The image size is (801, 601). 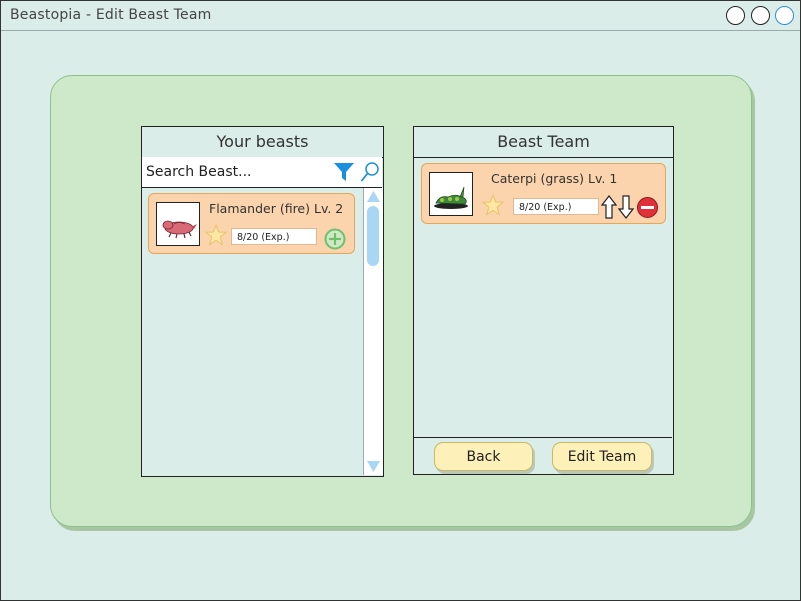 I want to click on beast-card-flamander: Flamander (fire) Lv. 2 8/20 (Exp.), so click(x=251, y=223).